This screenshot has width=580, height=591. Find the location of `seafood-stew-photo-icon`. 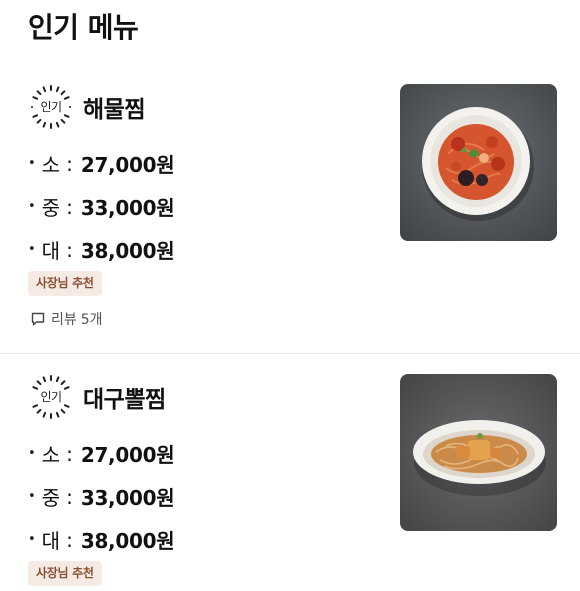

seafood-stew-photo-icon is located at coordinates (478, 162).